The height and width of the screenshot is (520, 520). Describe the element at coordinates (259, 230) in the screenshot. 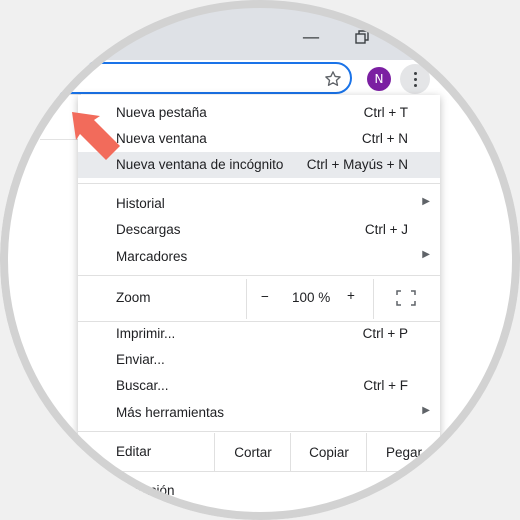

I see `menu-item-downloads: Descargas Ctrl + J` at that location.